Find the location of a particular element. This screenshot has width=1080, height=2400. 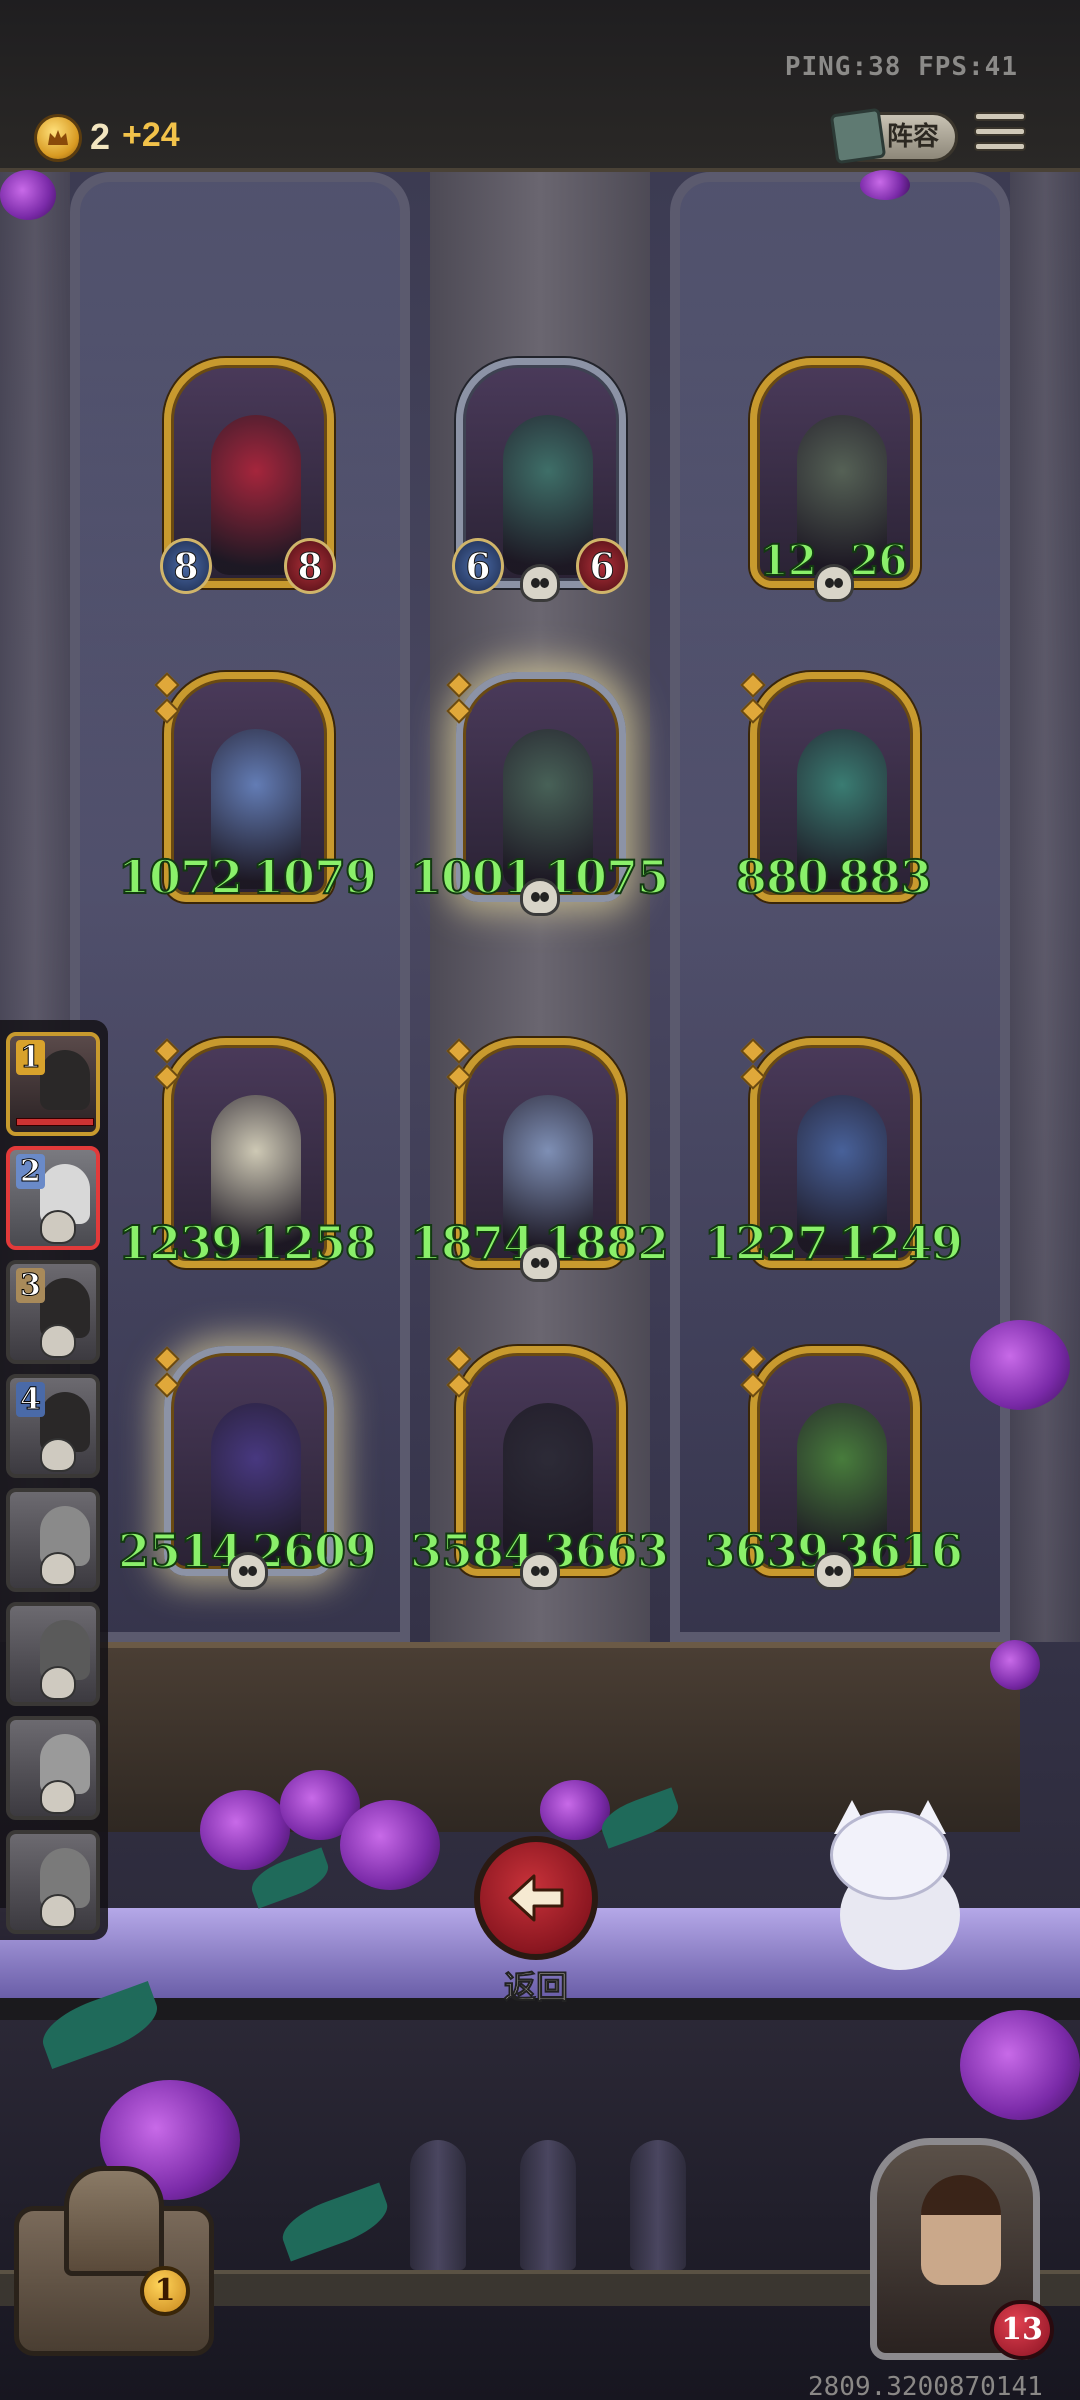

unit-attack: 880 is located at coordinates (782, 877).